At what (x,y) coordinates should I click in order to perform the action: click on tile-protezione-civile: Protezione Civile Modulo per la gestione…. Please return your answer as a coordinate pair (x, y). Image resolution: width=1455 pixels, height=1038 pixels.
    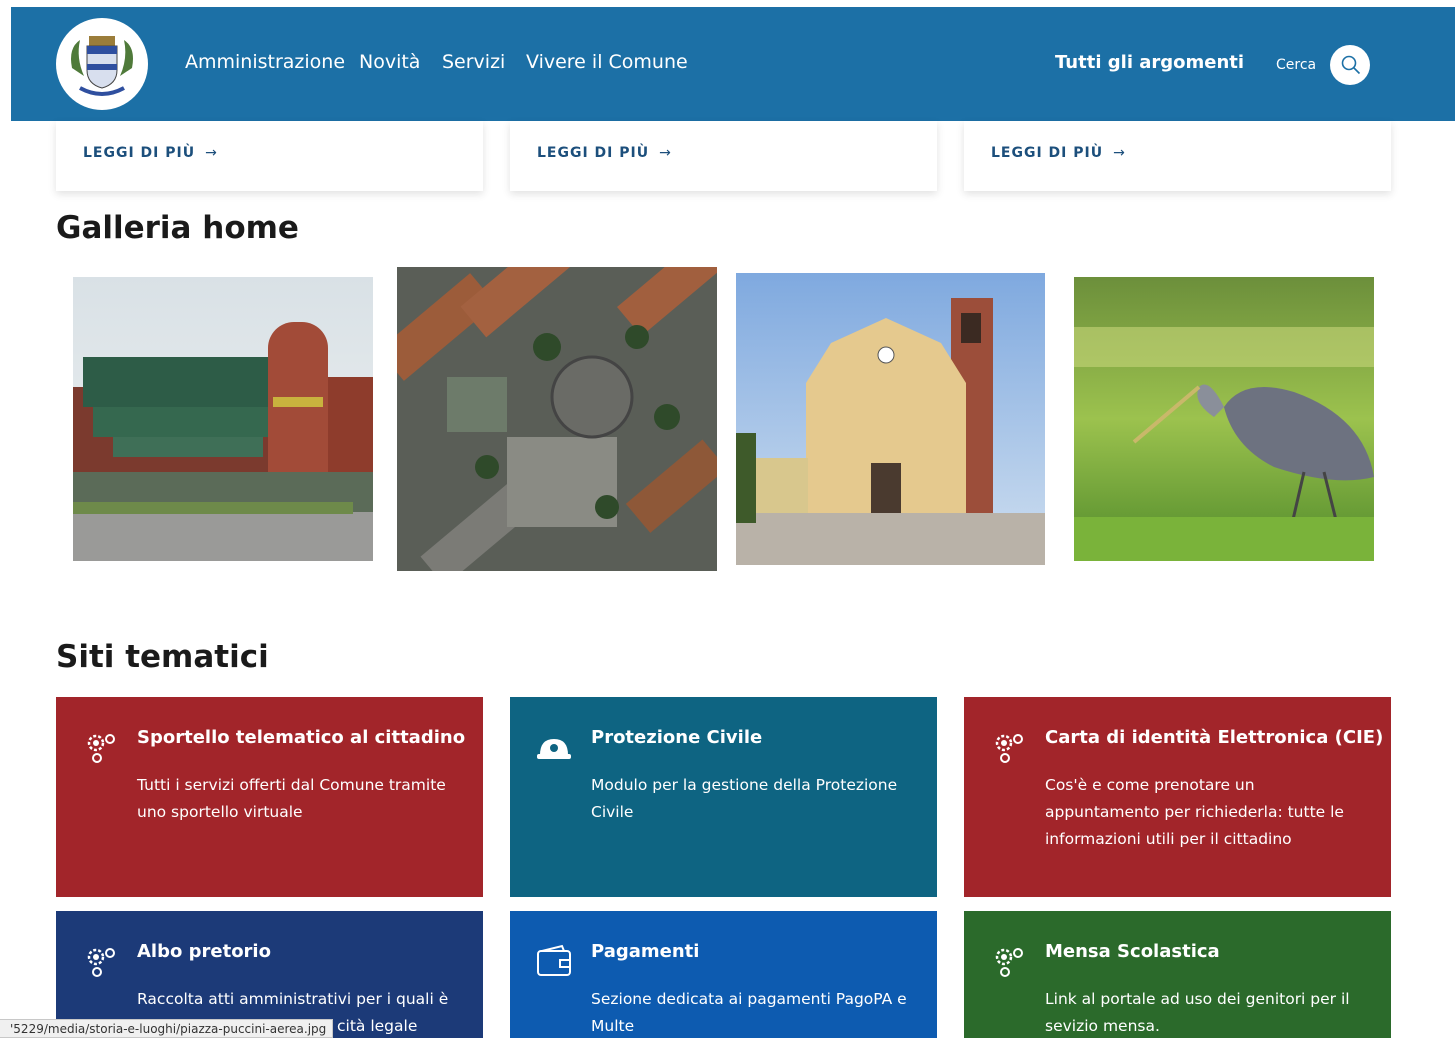
    Looking at the image, I should click on (723, 797).